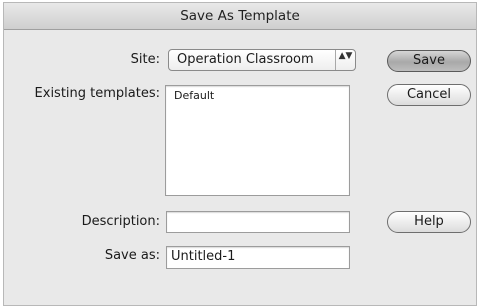 The image size is (481, 308). I want to click on cancel-button: Cancel, so click(429, 95).